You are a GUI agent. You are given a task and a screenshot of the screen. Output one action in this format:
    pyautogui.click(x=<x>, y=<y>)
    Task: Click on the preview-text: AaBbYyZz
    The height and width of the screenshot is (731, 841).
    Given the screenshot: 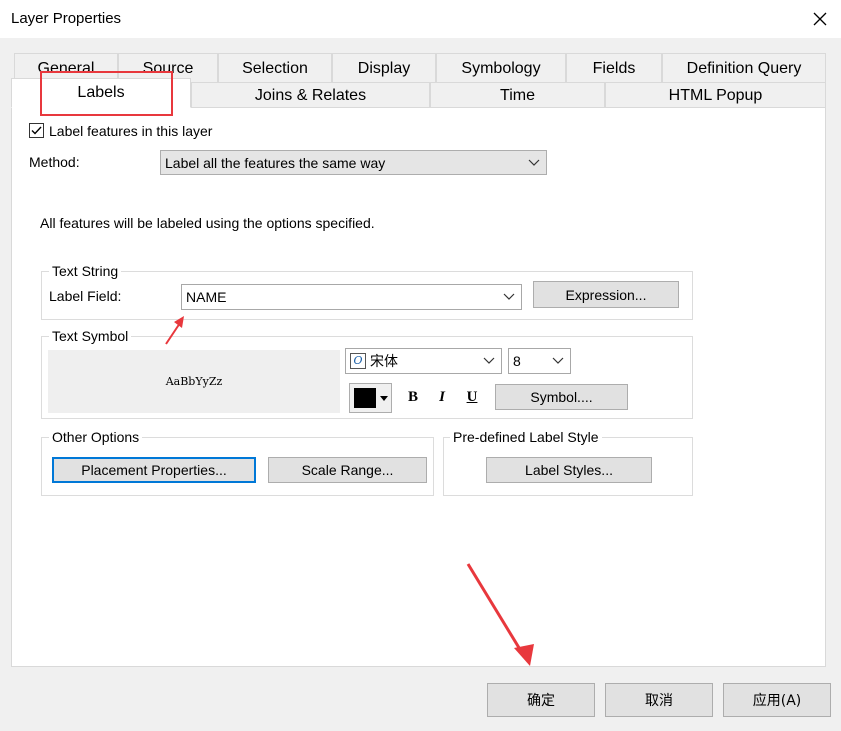 What is the action you would take?
    pyautogui.click(x=194, y=381)
    